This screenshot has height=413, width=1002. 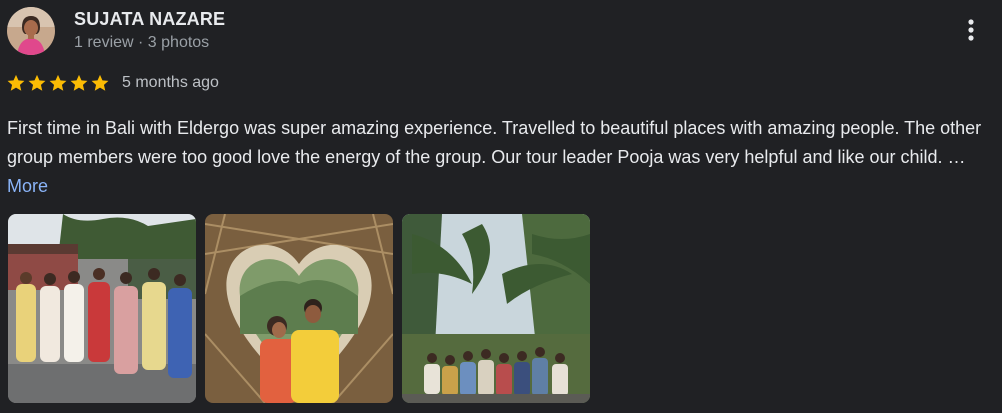 What do you see at coordinates (971, 30) in the screenshot?
I see `more-options-icon` at bounding box center [971, 30].